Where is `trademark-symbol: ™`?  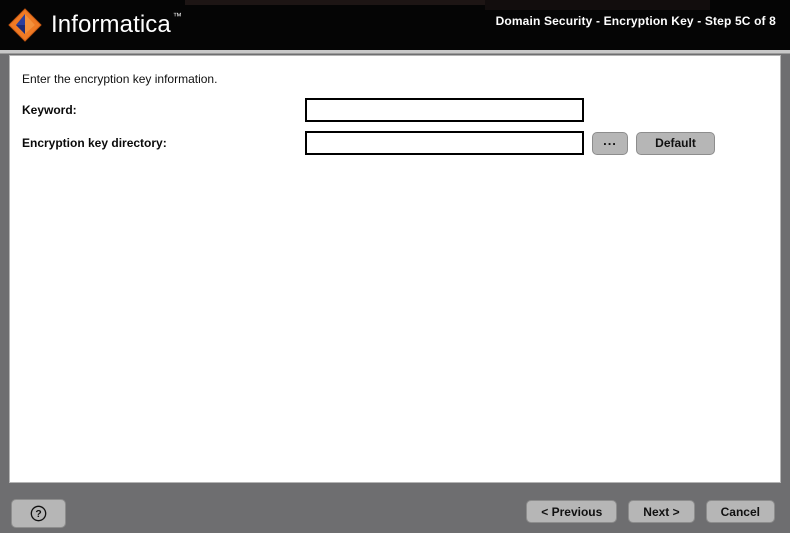 trademark-symbol: ™ is located at coordinates (177, 16).